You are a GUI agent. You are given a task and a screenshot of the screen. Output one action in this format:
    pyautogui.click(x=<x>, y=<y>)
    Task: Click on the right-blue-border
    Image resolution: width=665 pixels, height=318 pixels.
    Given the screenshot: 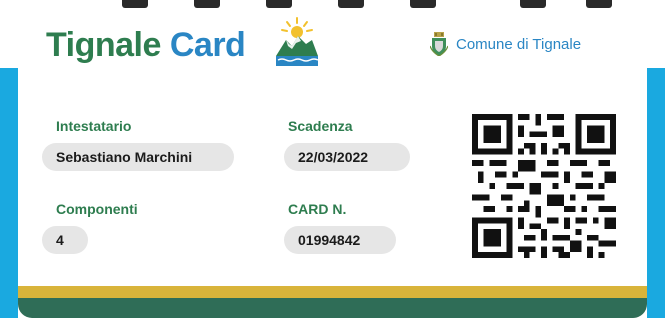 What is the action you would take?
    pyautogui.click(x=656, y=193)
    